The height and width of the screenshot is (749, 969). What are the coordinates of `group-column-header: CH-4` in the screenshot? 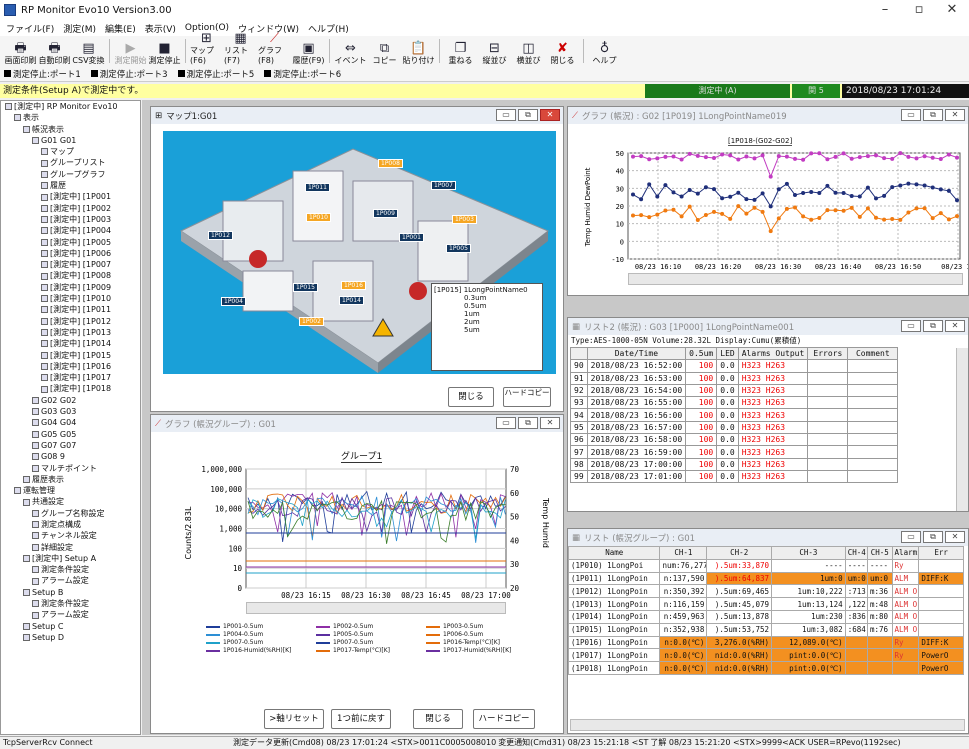 It's located at (856, 553).